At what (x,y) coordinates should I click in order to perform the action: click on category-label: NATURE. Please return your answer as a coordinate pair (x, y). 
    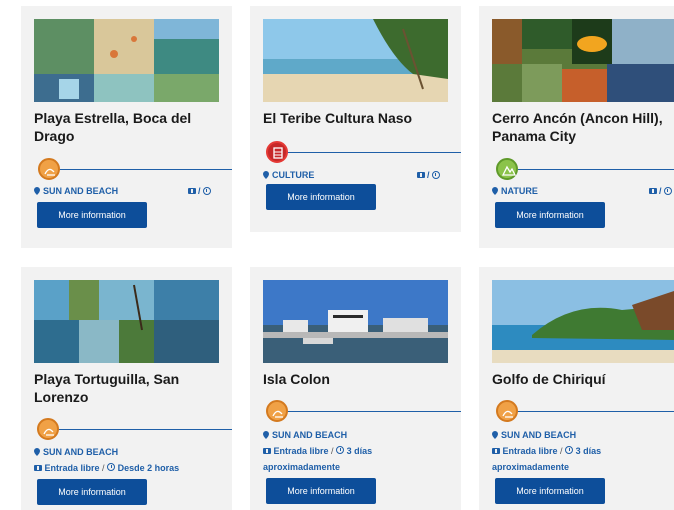
    Looking at the image, I should click on (515, 191).